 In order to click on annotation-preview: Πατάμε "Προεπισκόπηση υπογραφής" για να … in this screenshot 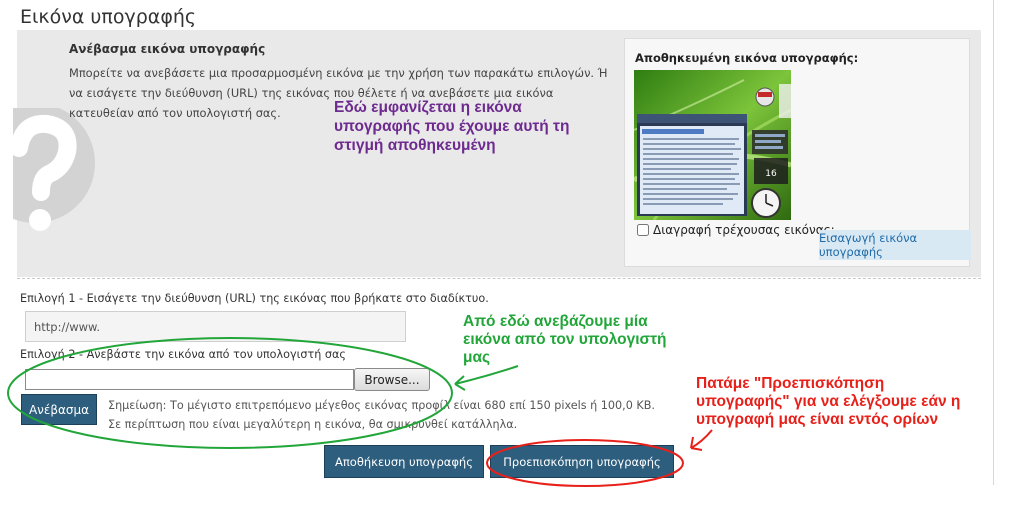, I will do `click(828, 401)`.